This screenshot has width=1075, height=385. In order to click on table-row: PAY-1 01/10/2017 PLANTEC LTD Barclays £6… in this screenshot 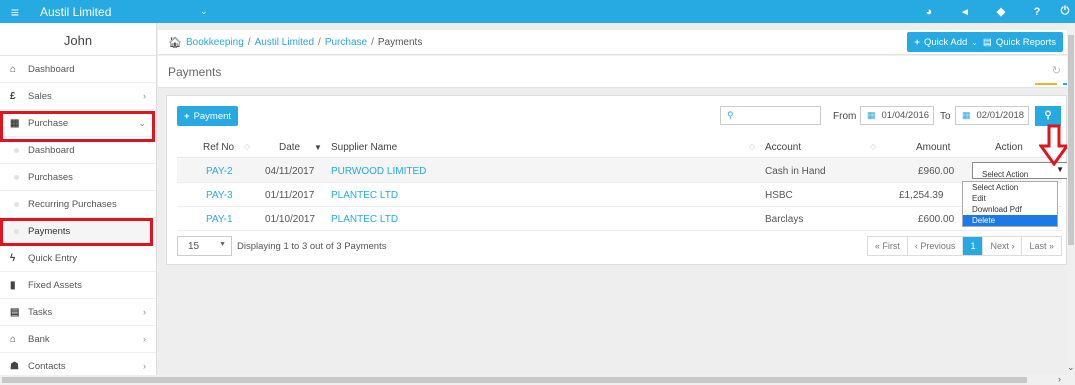, I will do `click(619, 219)`.